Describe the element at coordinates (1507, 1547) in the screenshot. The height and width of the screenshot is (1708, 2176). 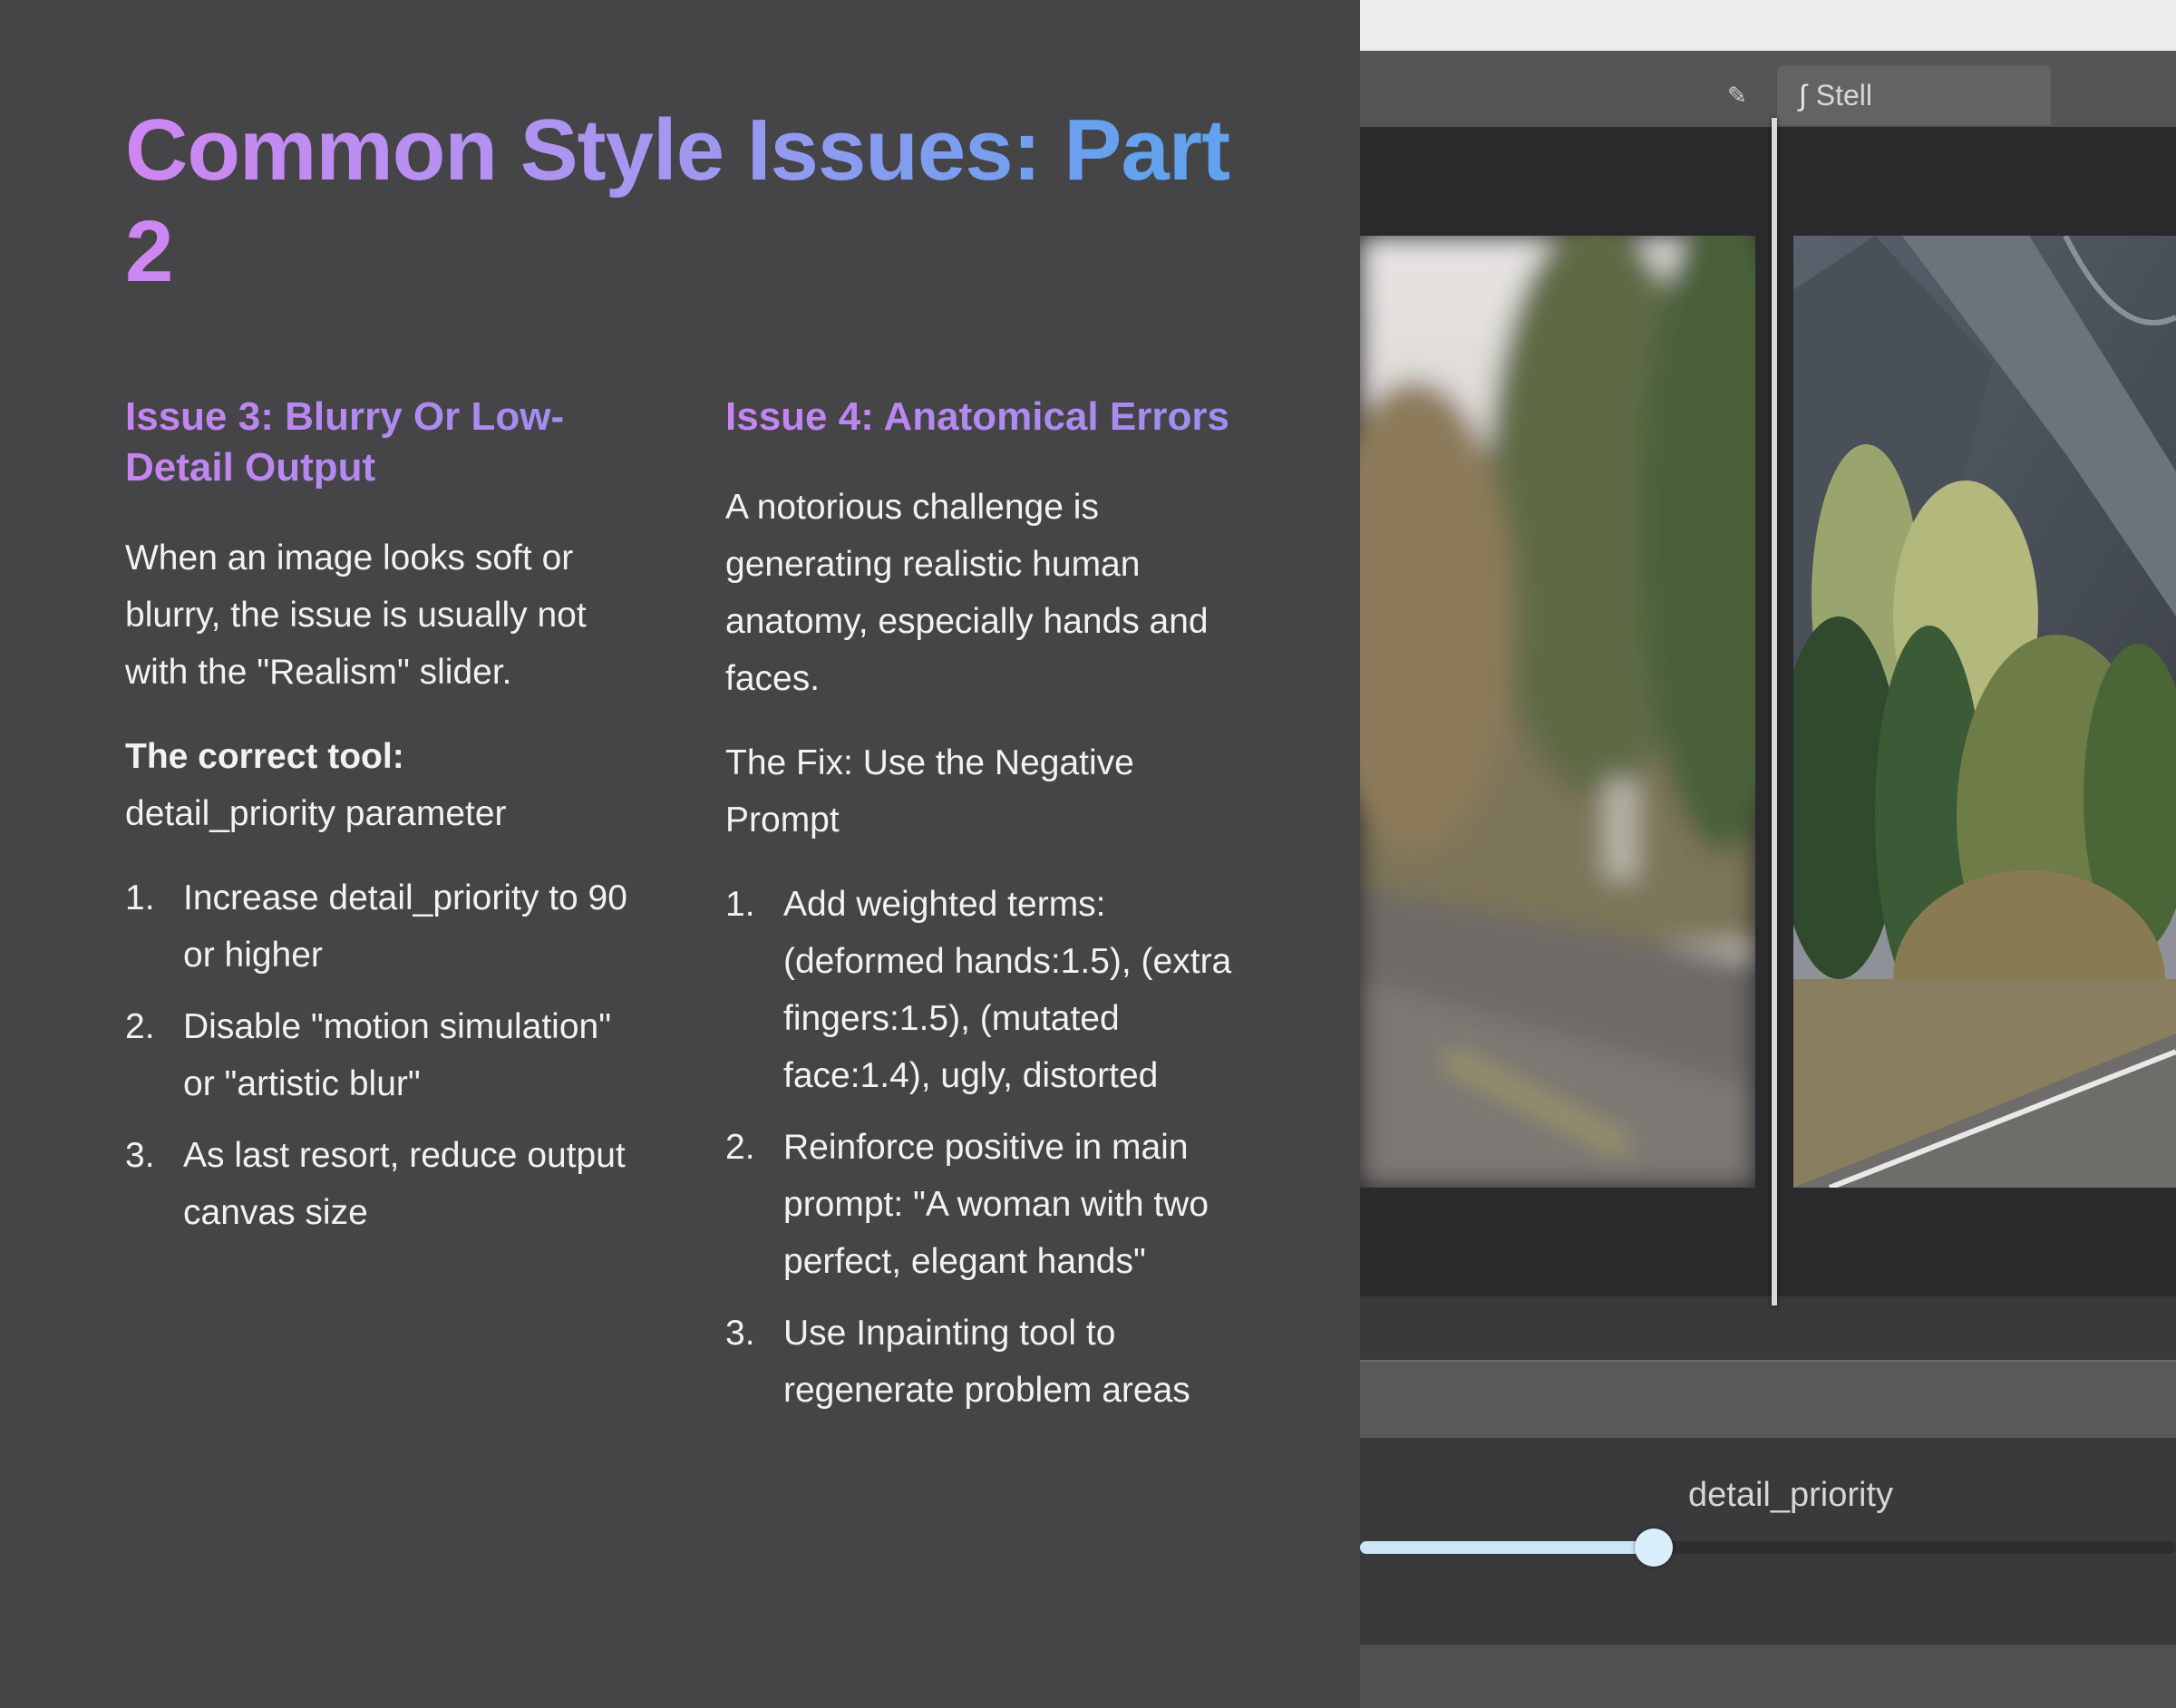
I see `detail-priority-slider-fill` at that location.